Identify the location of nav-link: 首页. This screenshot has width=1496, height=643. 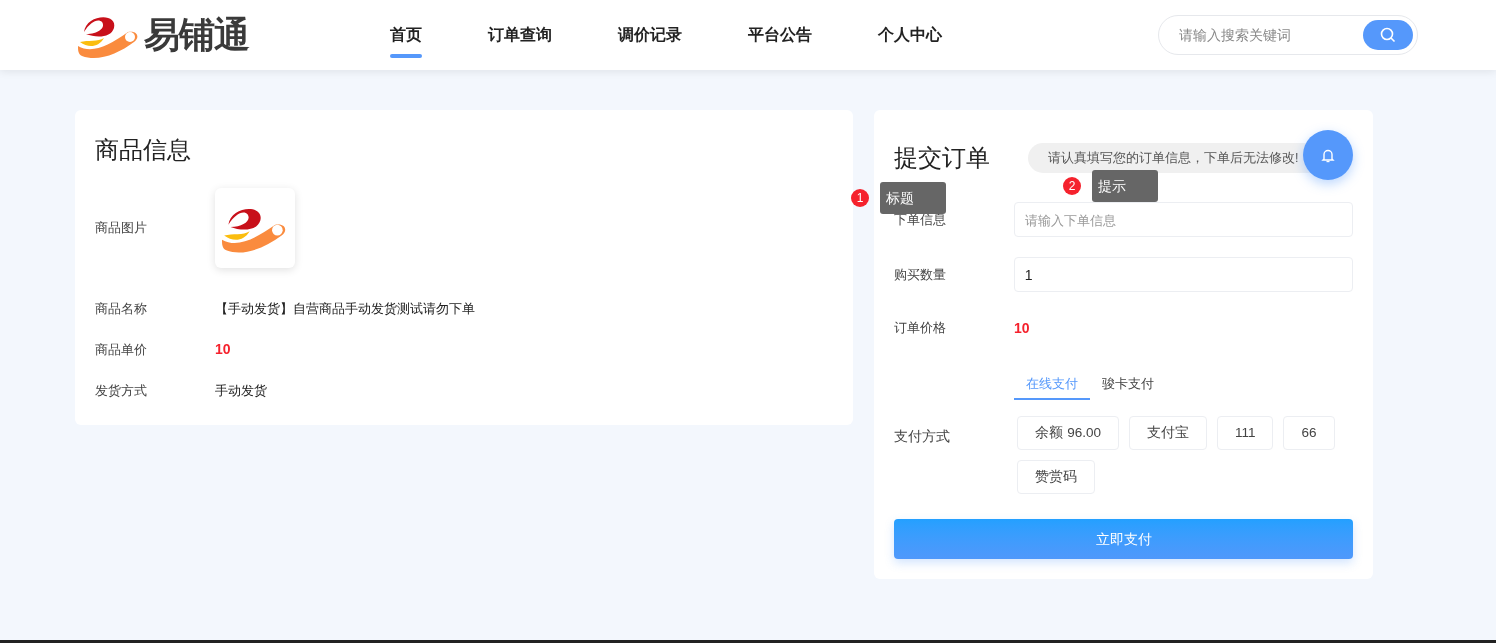
(406, 35).